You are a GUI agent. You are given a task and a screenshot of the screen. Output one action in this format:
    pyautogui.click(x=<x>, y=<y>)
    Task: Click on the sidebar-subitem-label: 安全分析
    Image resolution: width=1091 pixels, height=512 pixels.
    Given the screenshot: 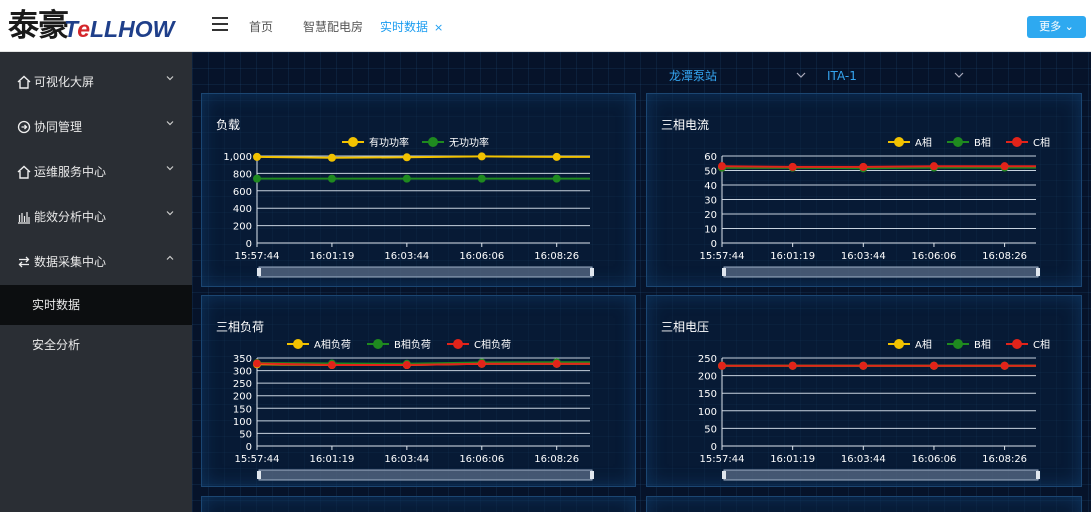 What is the action you would take?
    pyautogui.click(x=56, y=345)
    